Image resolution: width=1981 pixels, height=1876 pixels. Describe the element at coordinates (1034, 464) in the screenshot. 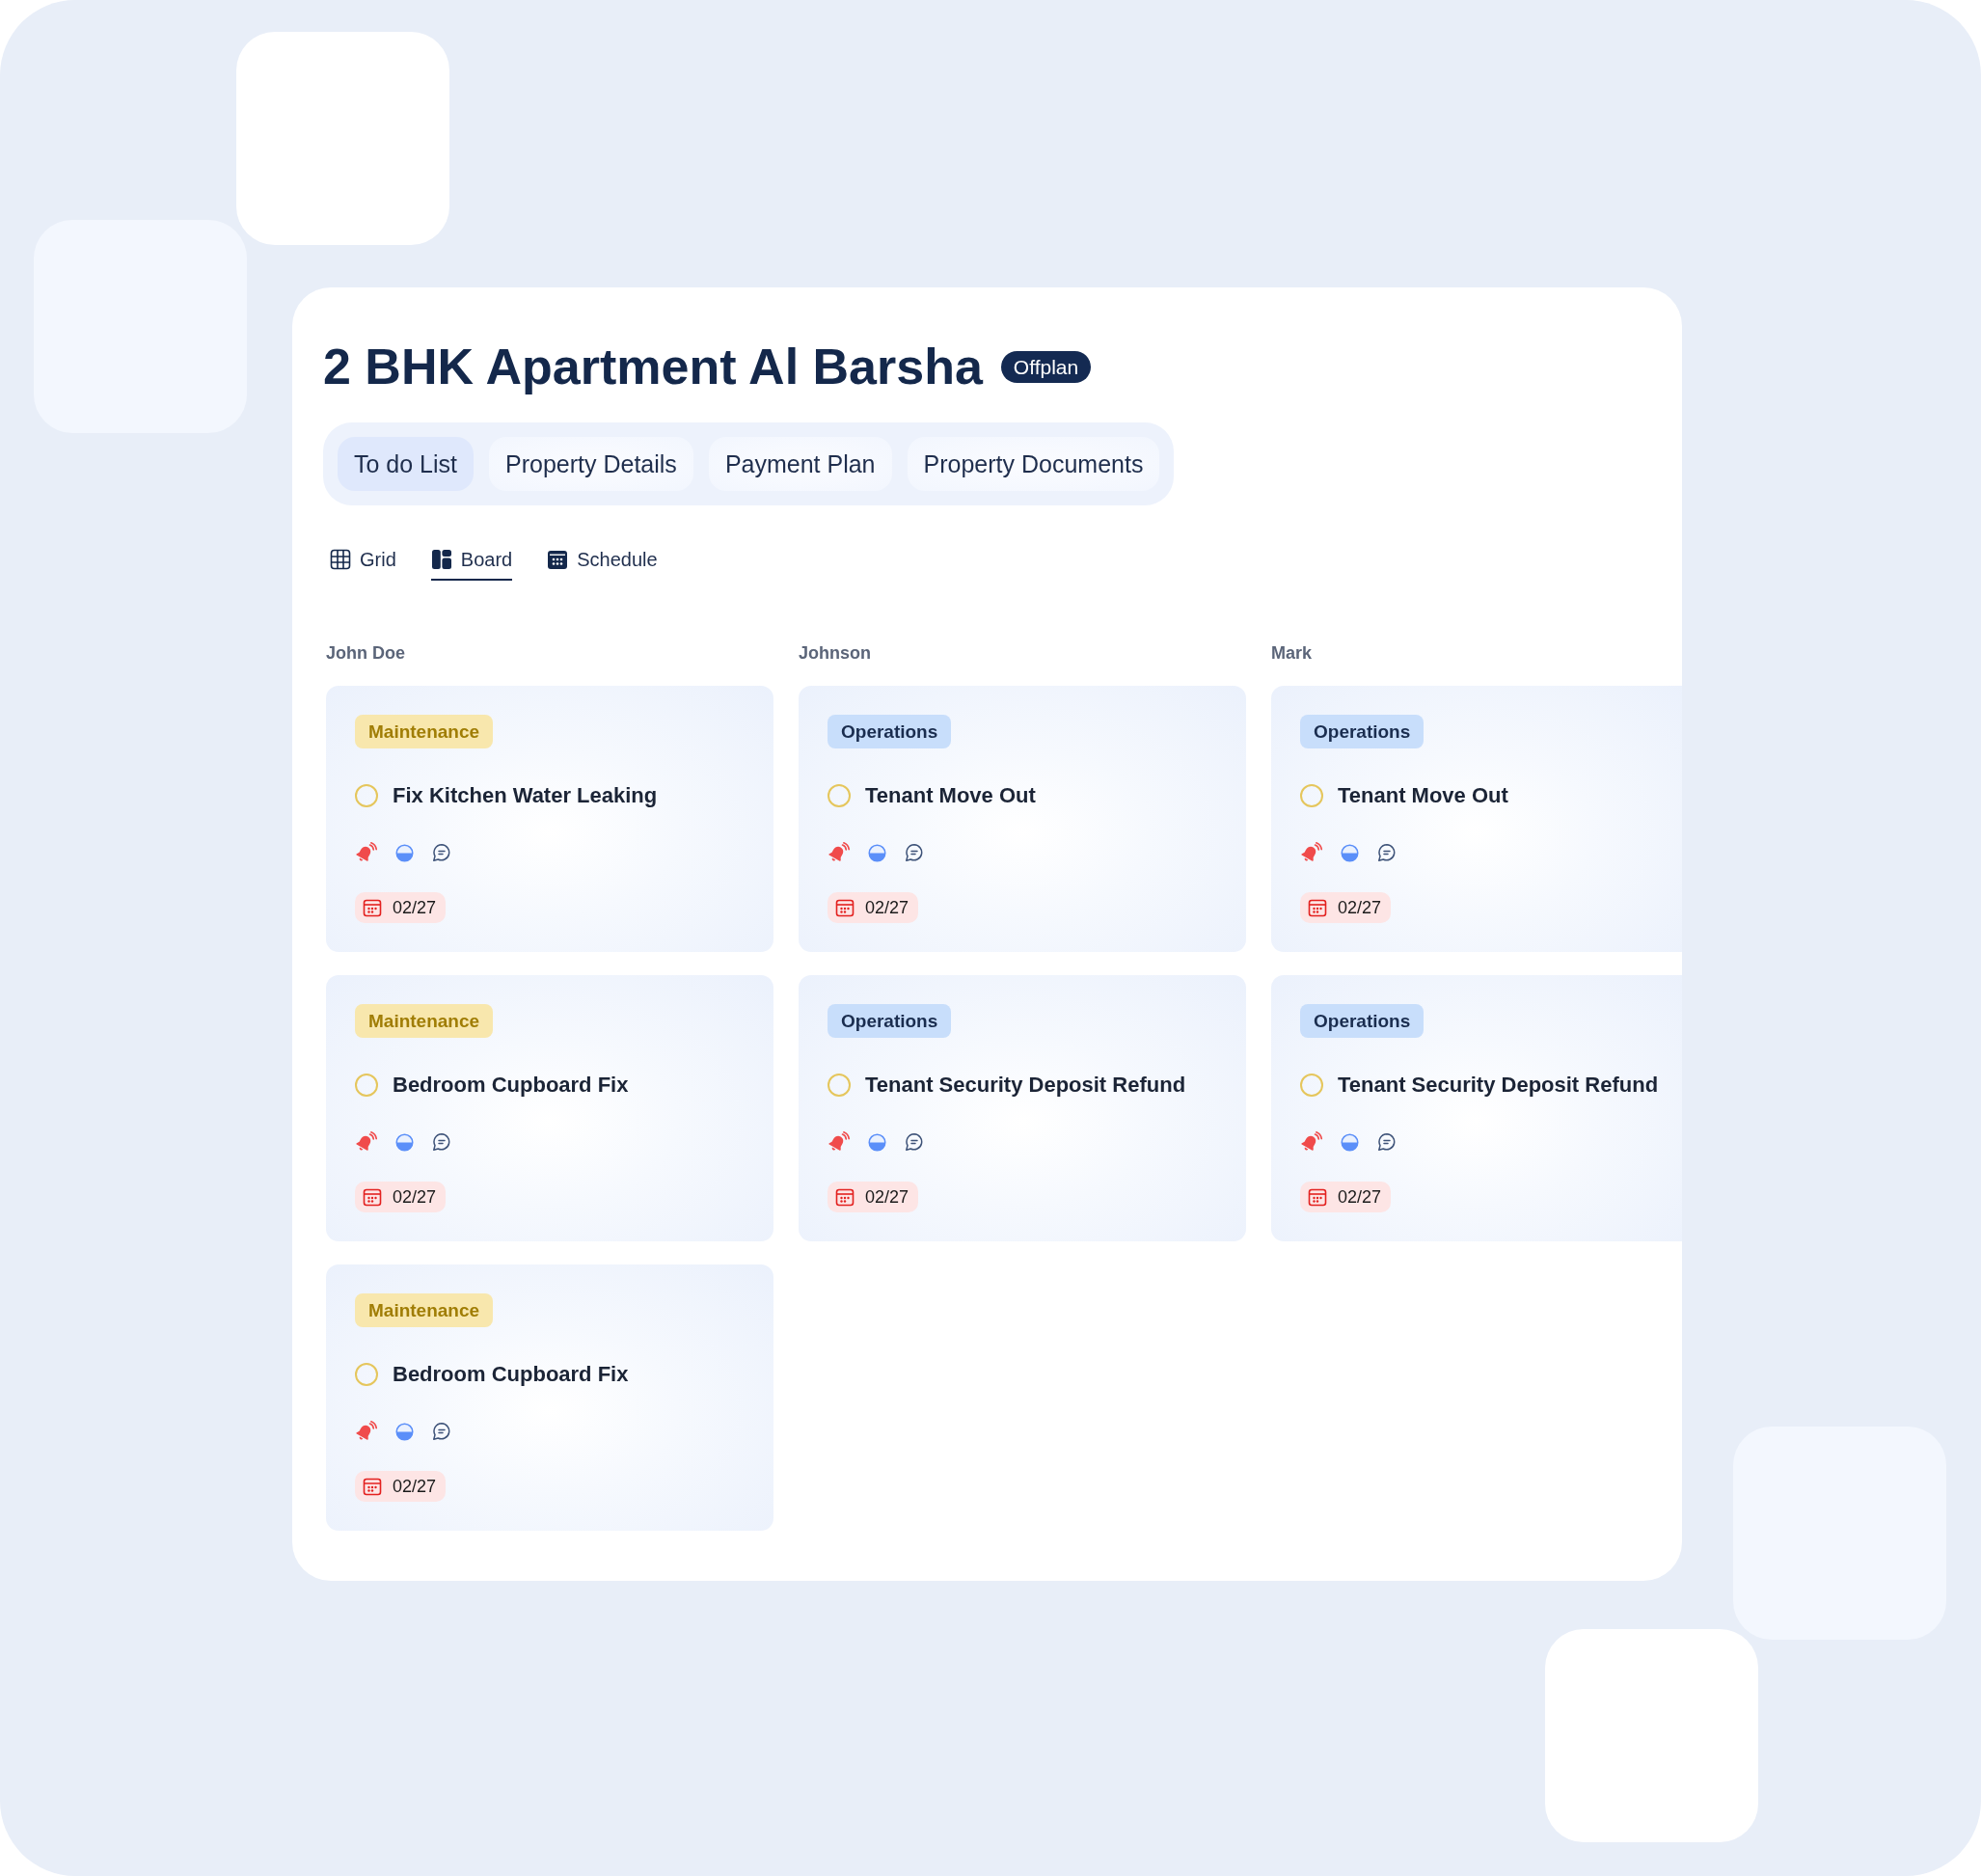

I see `tab: Property Documents` at that location.